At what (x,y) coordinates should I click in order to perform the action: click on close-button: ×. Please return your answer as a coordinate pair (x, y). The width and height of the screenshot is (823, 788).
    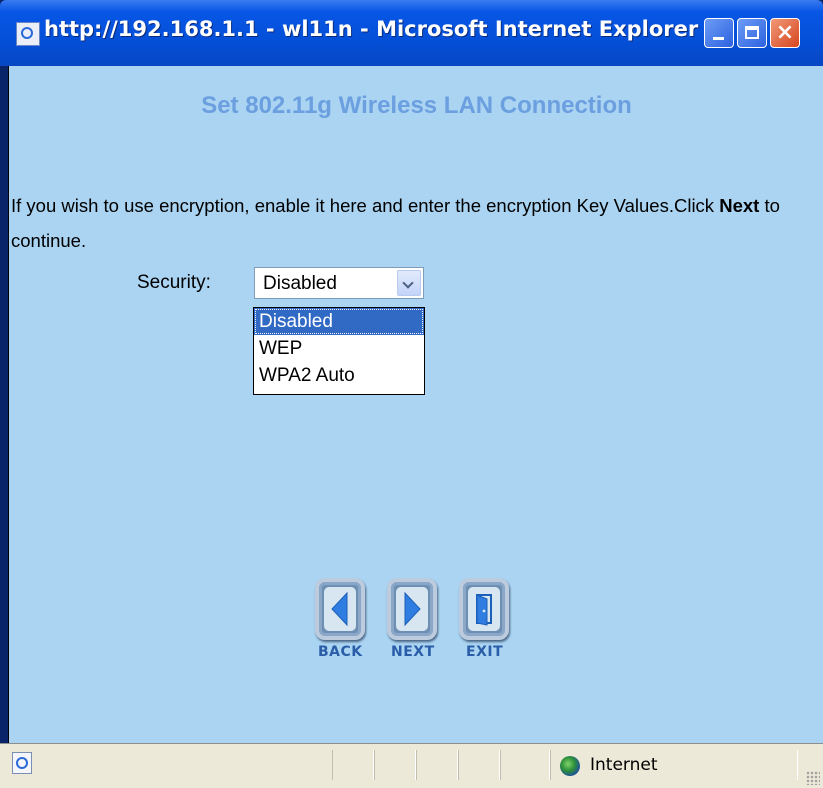
    Looking at the image, I should click on (785, 33).